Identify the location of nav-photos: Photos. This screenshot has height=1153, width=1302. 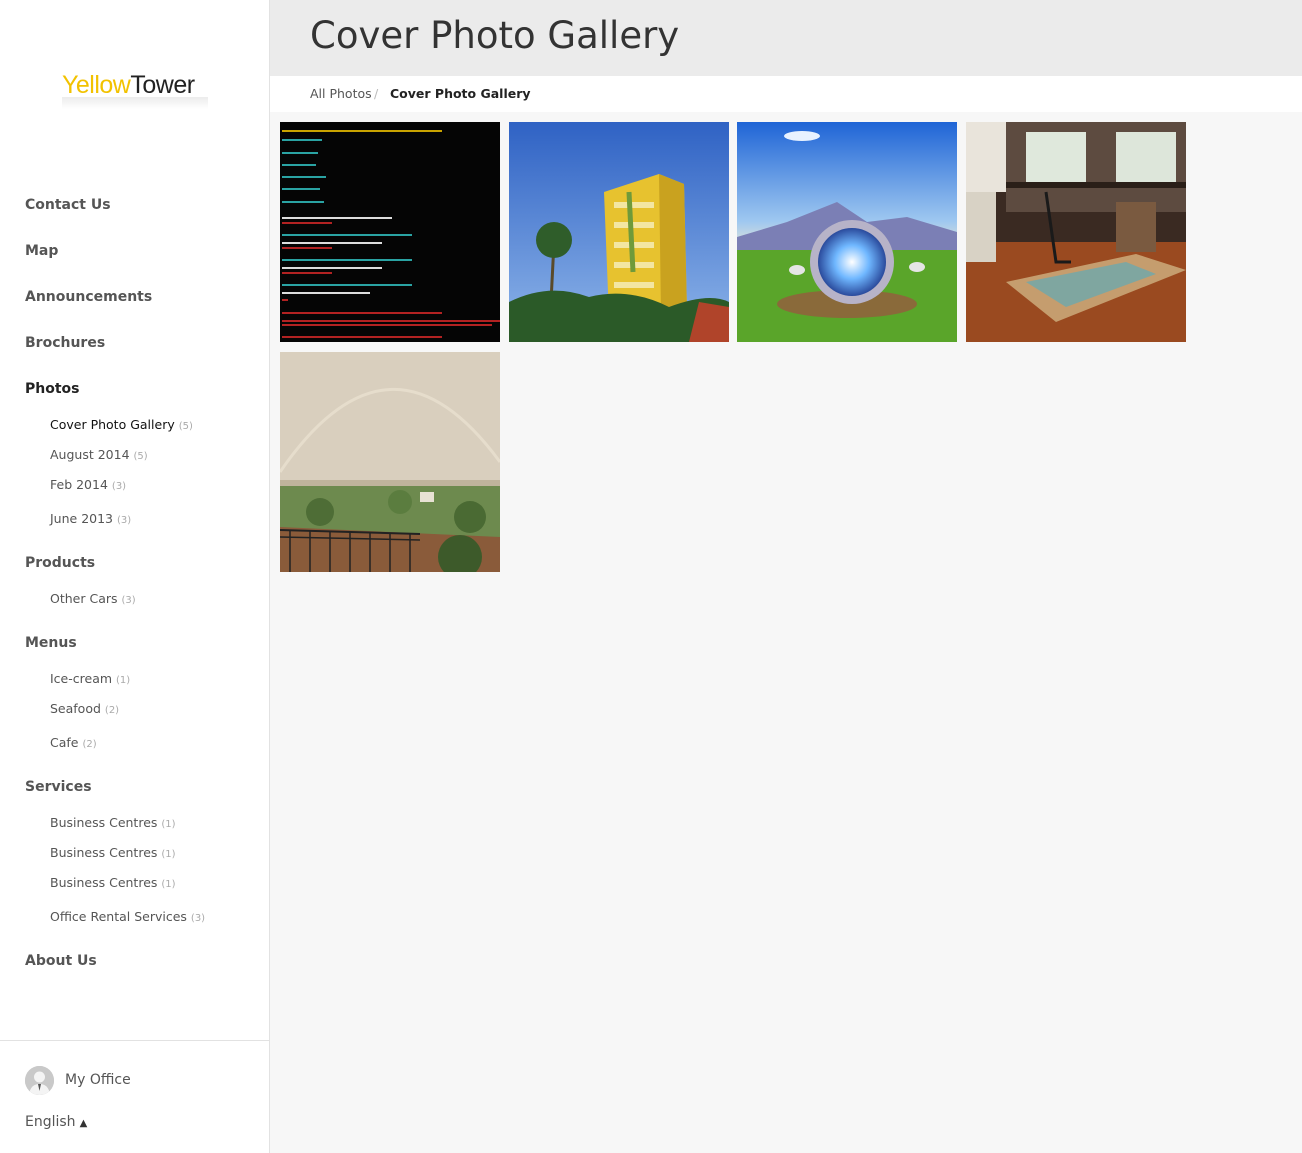
(52, 389).